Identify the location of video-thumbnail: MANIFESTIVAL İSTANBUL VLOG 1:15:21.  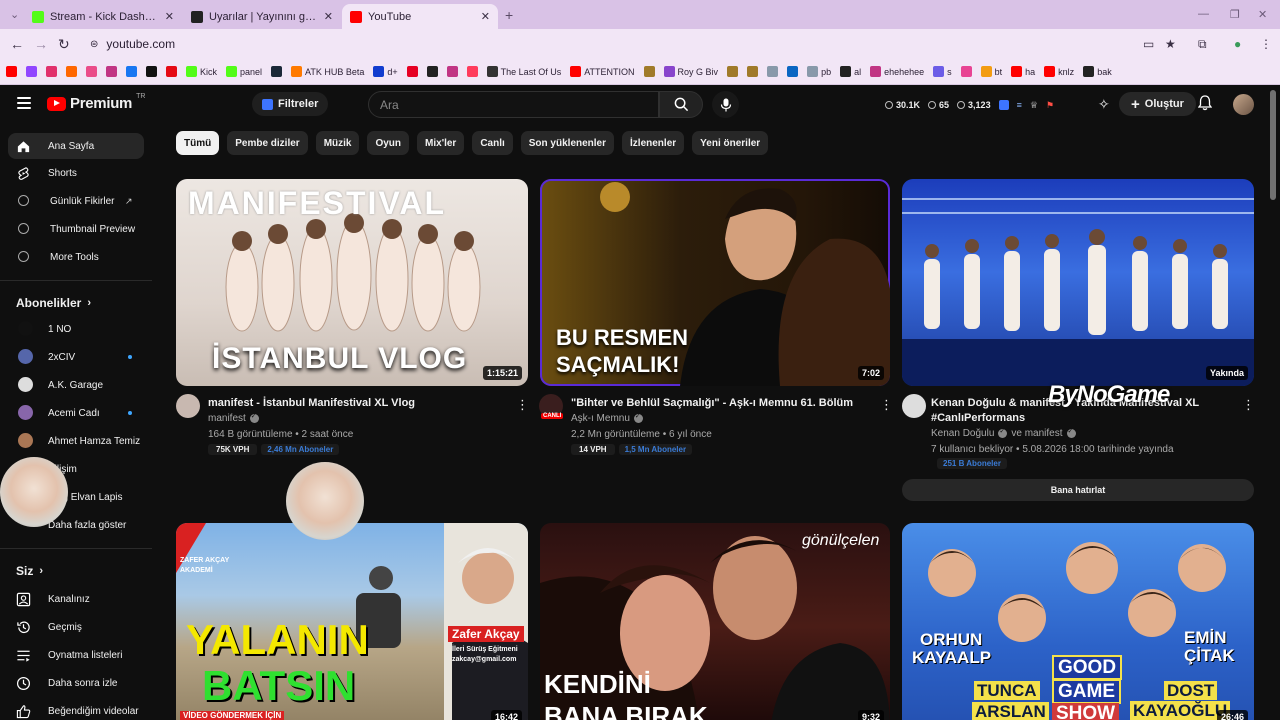
(352, 282).